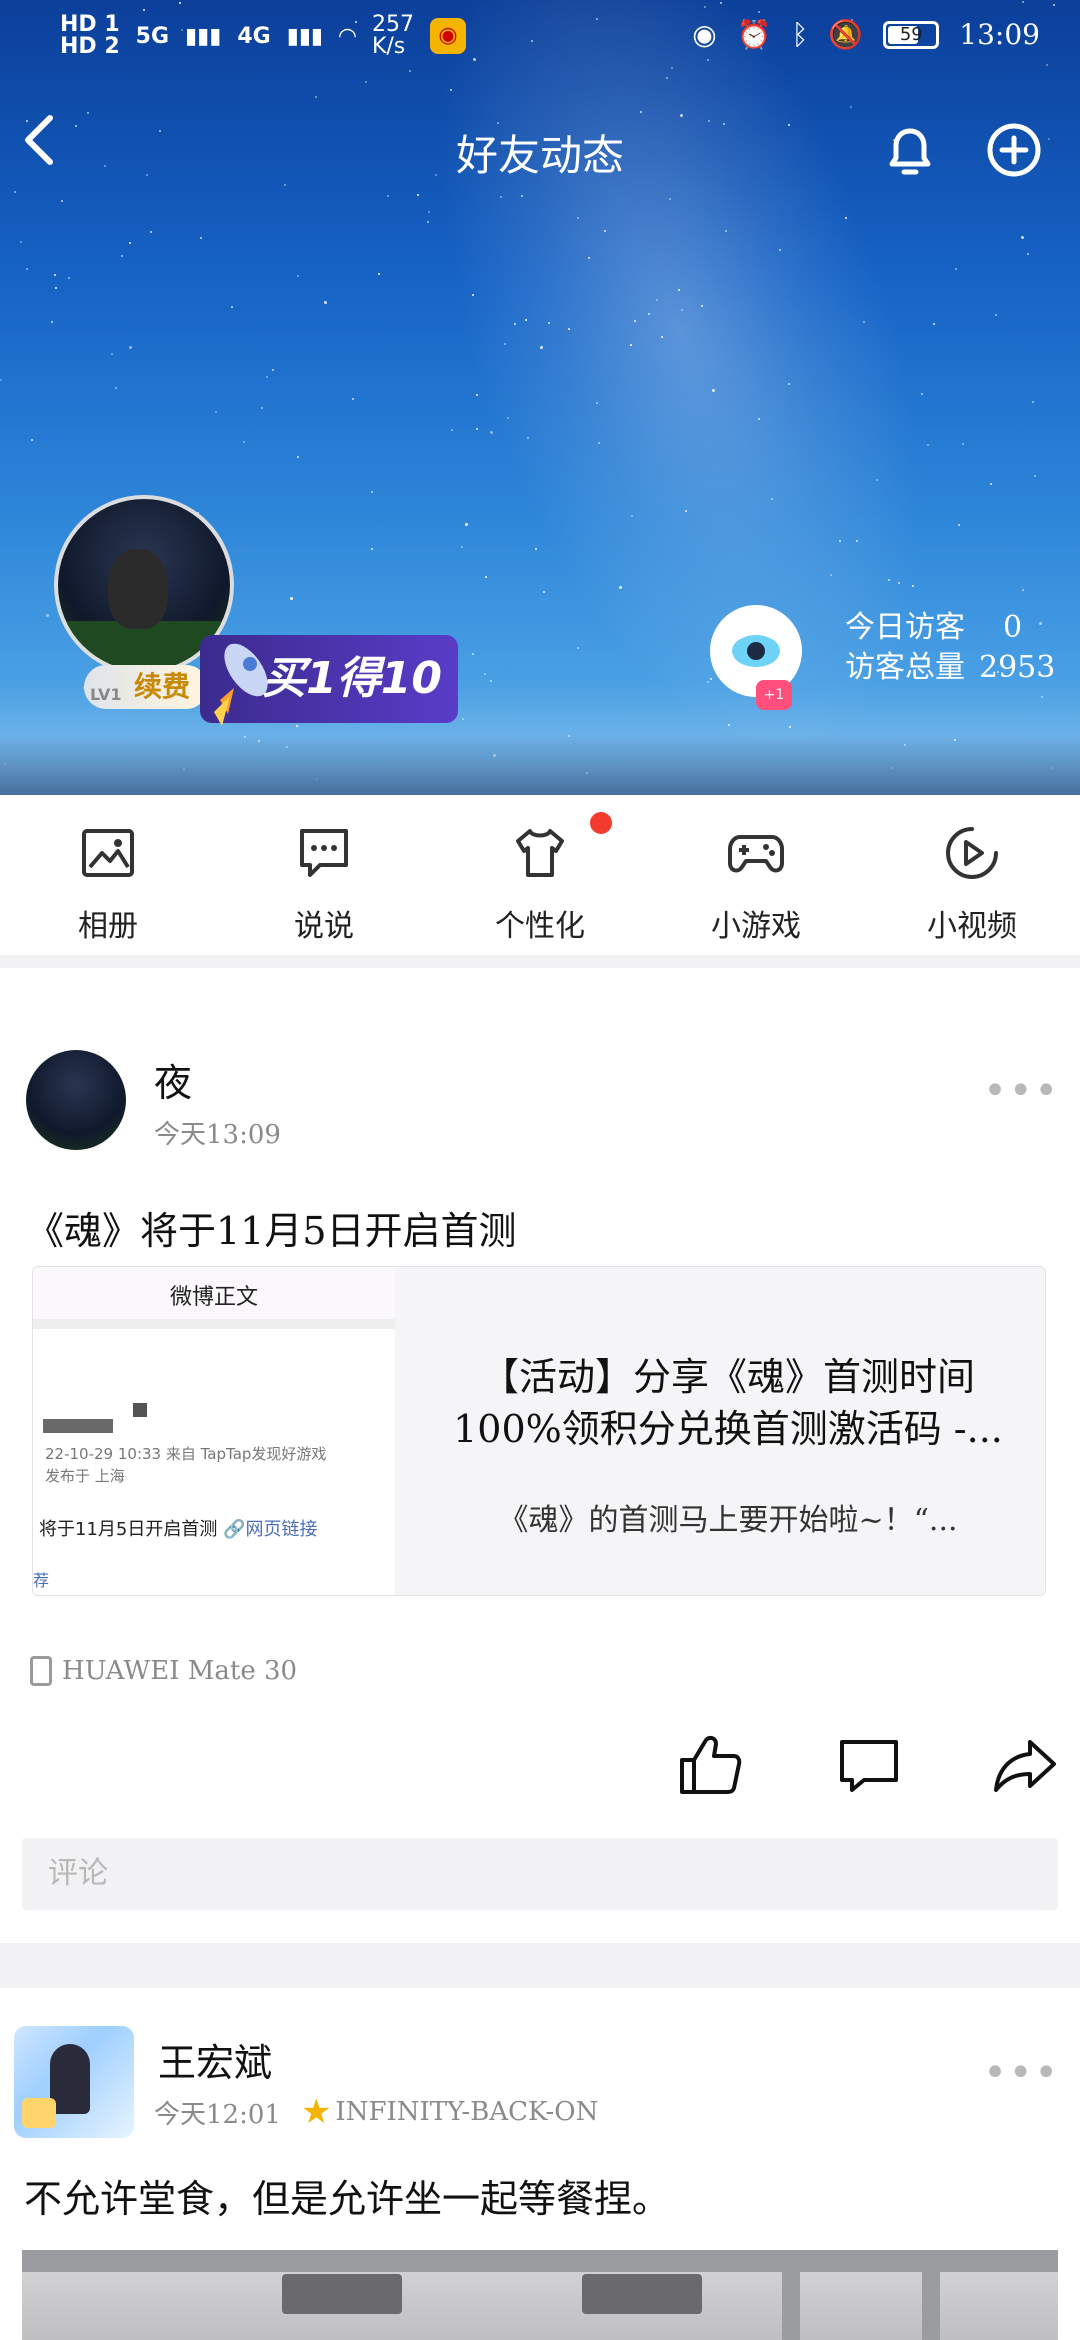  What do you see at coordinates (540, 884) in the screenshot?
I see `quick-item-personalize: 个性化` at bounding box center [540, 884].